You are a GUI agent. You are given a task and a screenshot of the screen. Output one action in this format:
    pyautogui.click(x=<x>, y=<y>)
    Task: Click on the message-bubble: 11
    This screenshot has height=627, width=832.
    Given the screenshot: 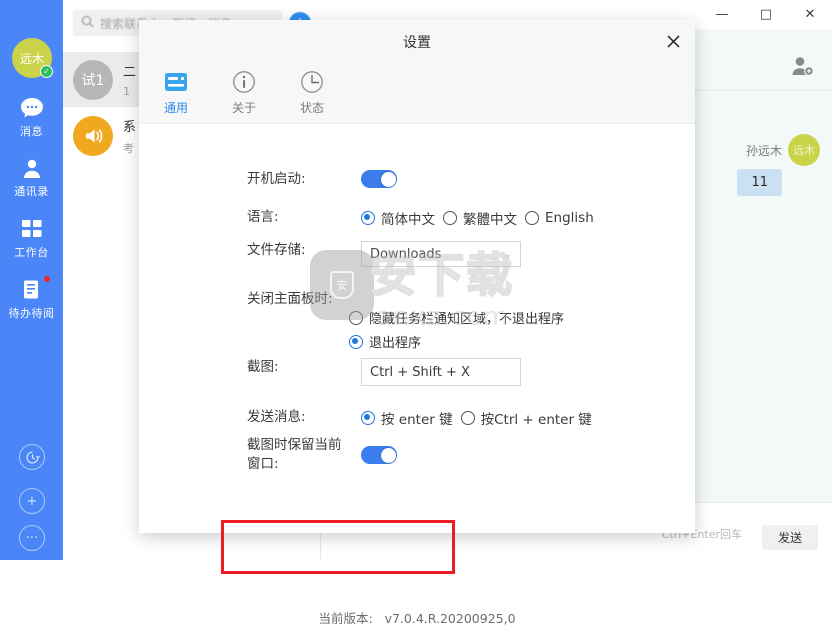 What is the action you would take?
    pyautogui.click(x=759, y=182)
    